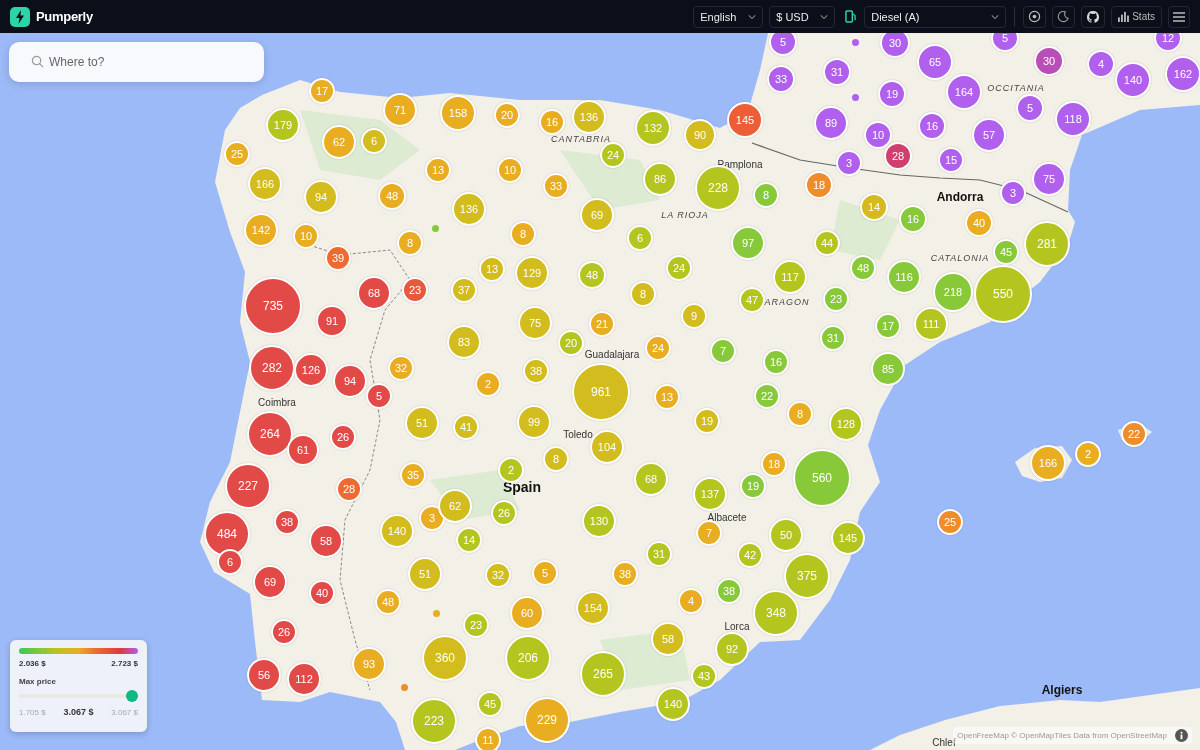  I want to click on github-icon, so click(1093, 16).